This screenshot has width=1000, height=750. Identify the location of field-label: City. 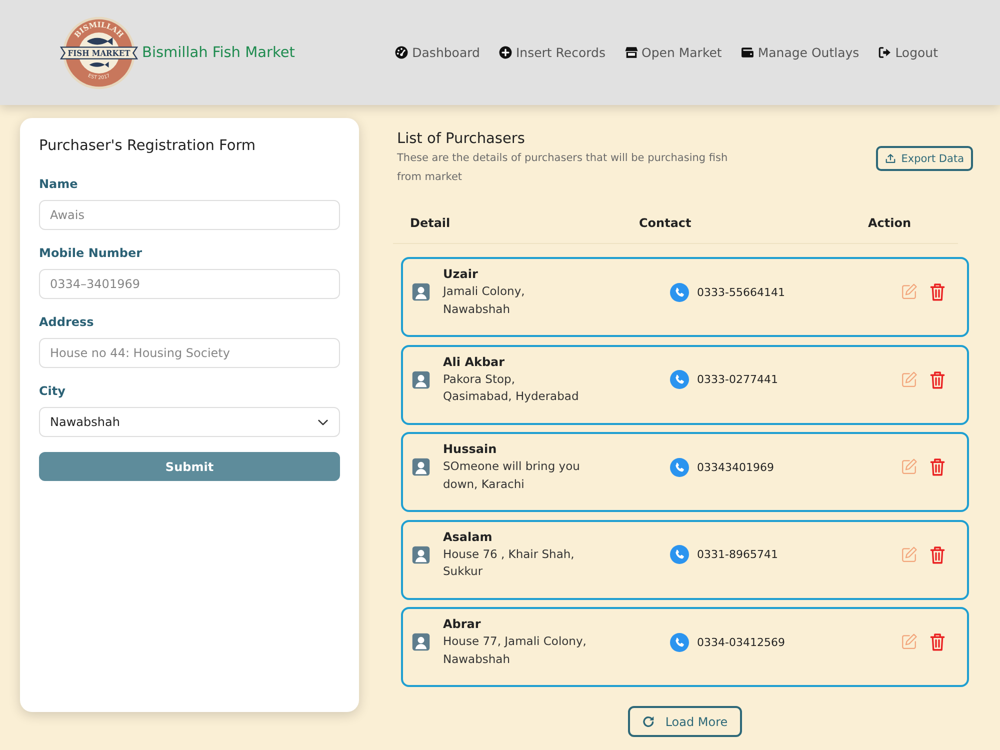
(52, 391).